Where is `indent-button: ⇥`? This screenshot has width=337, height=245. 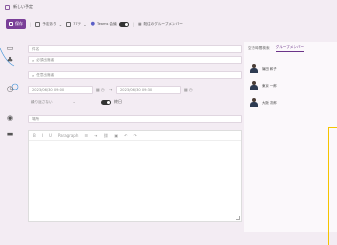 indent-button: ⇥ is located at coordinates (95, 135).